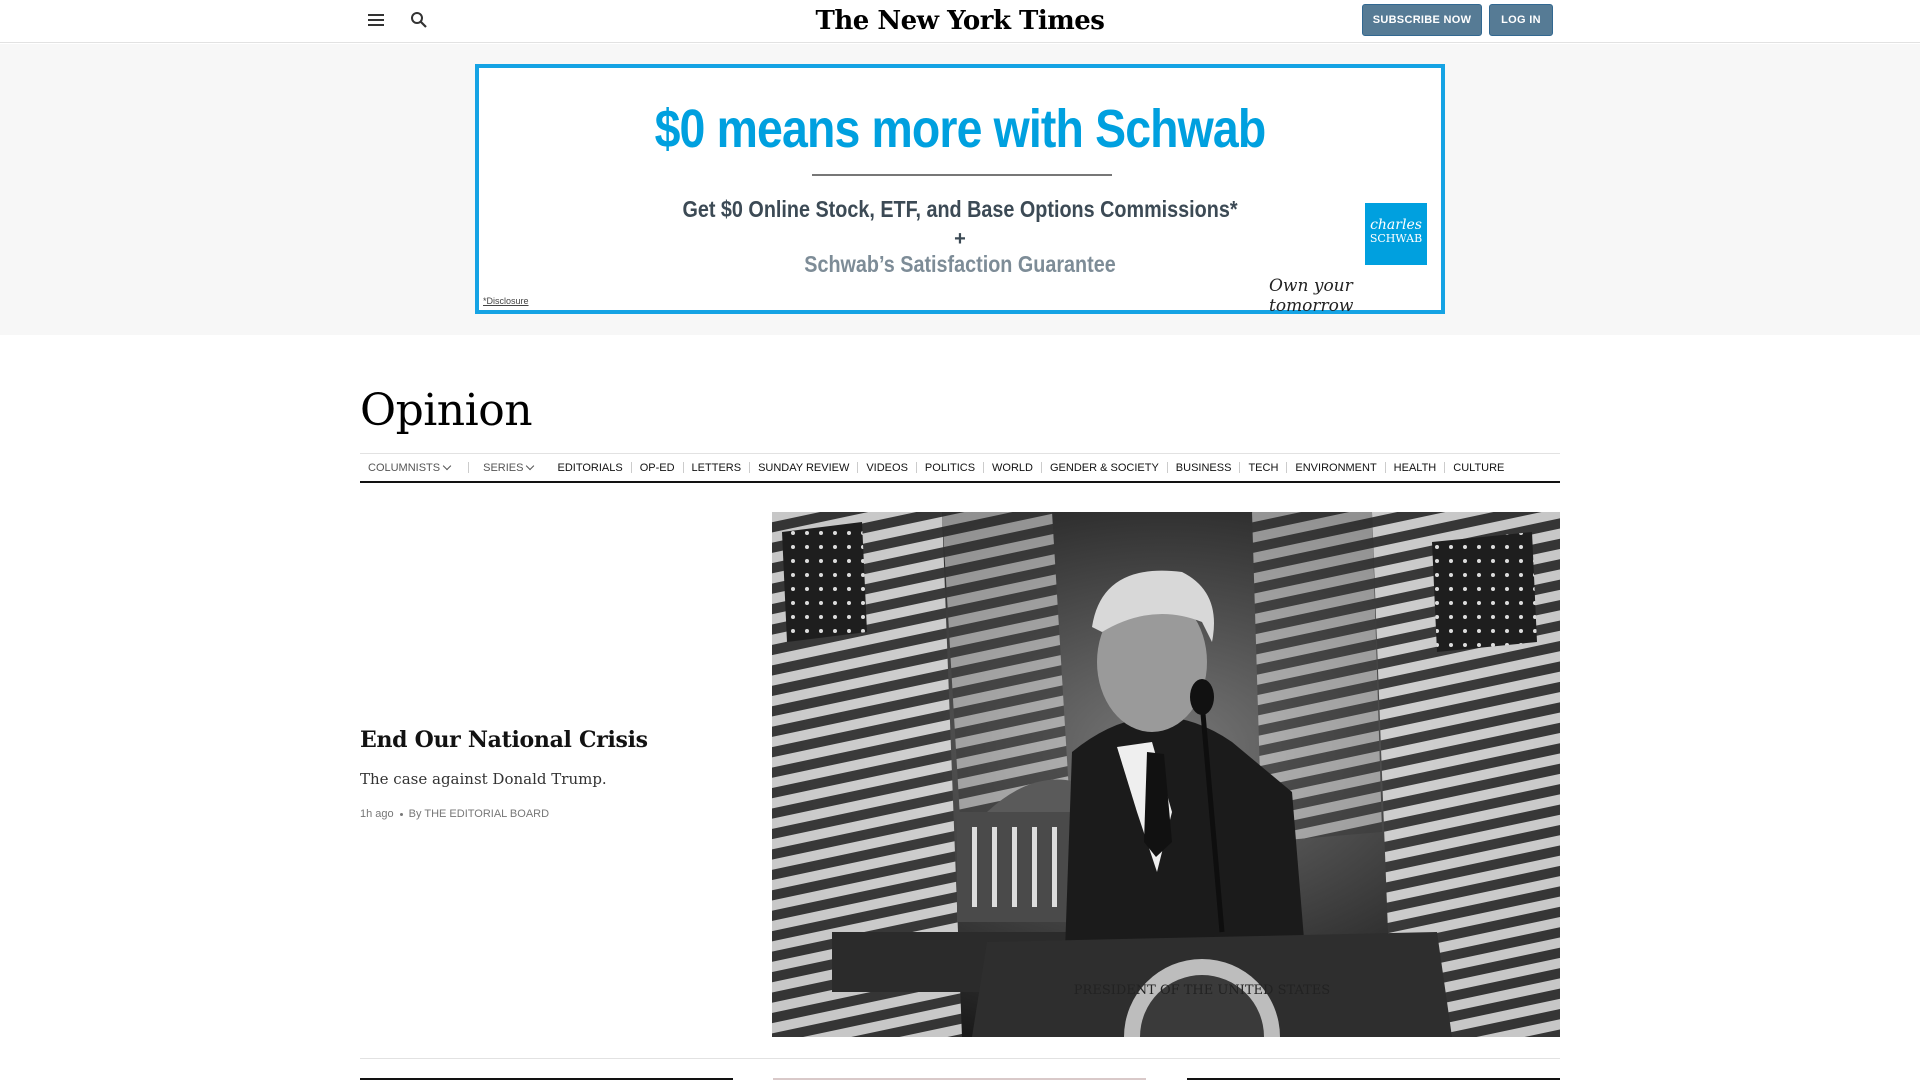 Image resolution: width=1920 pixels, height=1080 pixels. Describe the element at coordinates (960, 1058) in the screenshot. I see `section-divider` at that location.